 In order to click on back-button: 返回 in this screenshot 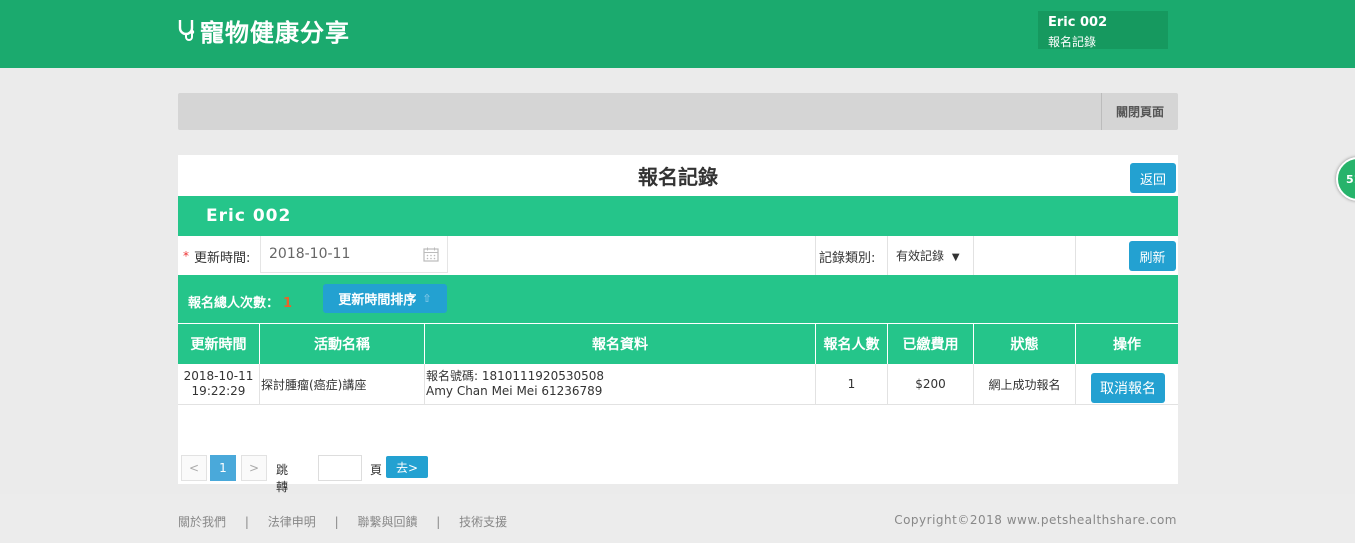, I will do `click(1153, 178)`.